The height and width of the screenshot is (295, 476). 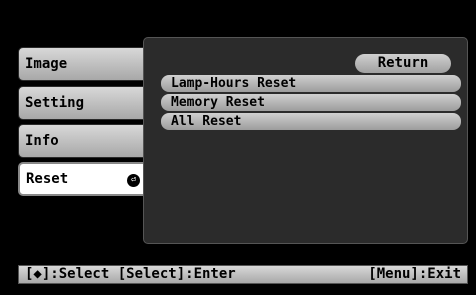 I want to click on menu-item-label: Reset, so click(x=47, y=179).